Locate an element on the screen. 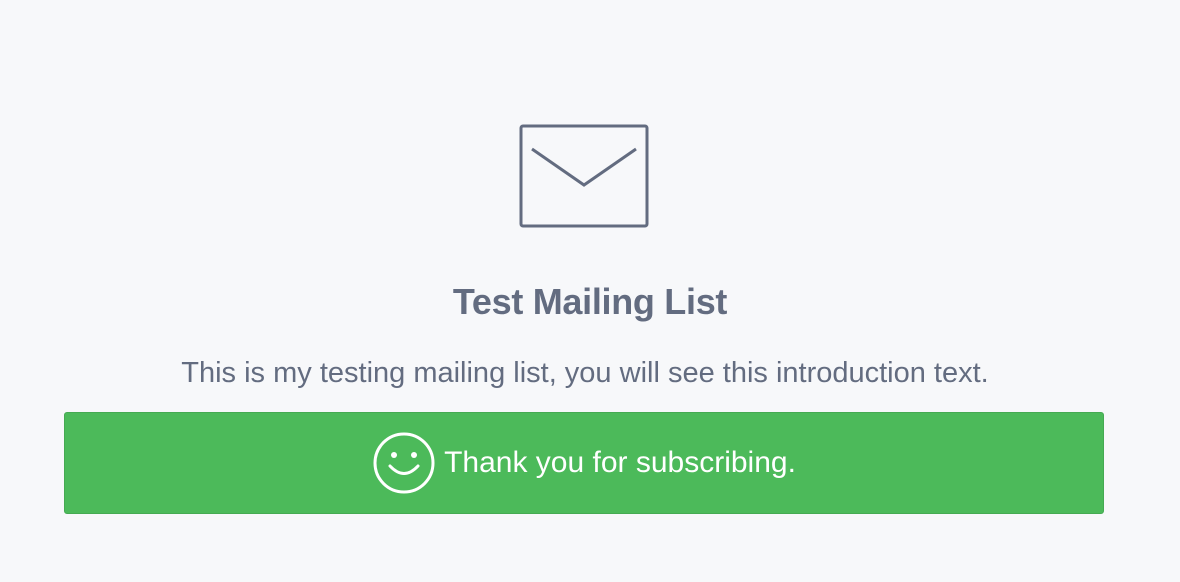  list-title: Test Mailing List is located at coordinates (590, 301).